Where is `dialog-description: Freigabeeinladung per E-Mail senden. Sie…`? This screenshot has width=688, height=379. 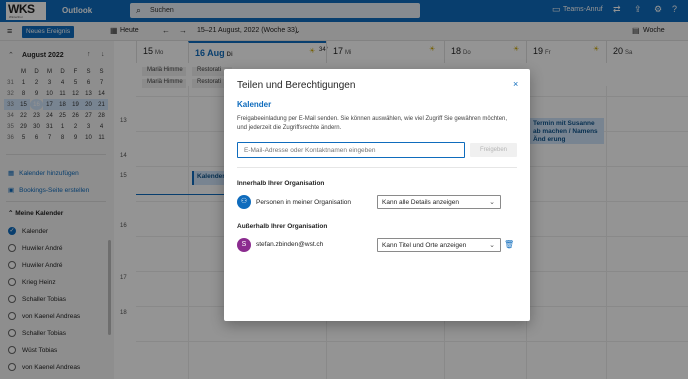
dialog-description: Freigabeeinladung per E-Mail senden. Sie… is located at coordinates (372, 123).